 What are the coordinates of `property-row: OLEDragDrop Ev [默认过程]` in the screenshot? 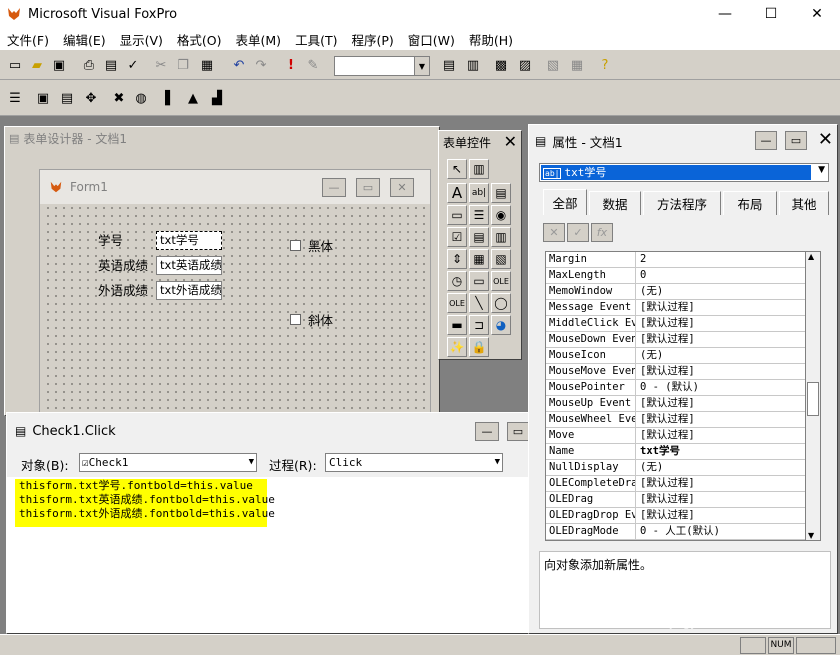 It's located at (683, 516).